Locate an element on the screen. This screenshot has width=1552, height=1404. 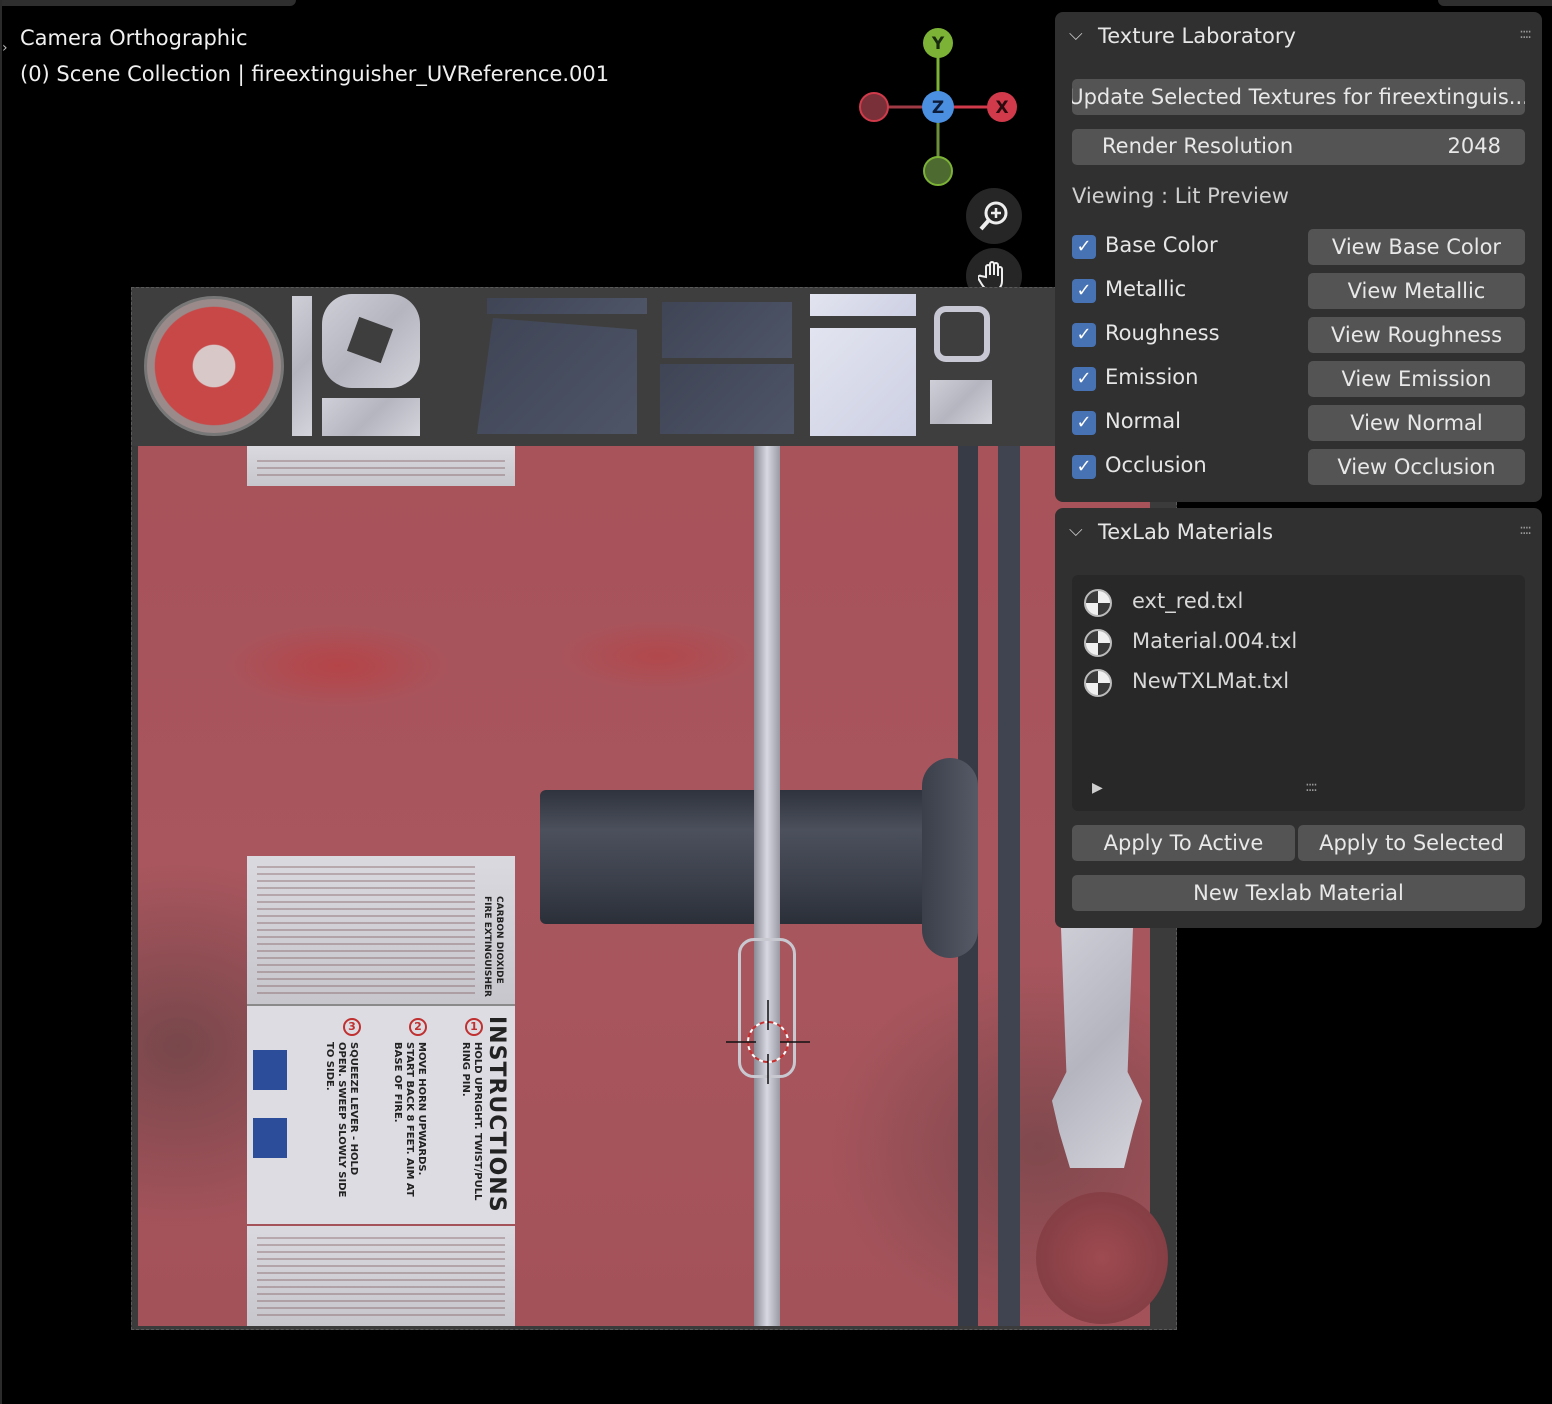
gizmo-x-label: X is located at coordinates (1001, 108).